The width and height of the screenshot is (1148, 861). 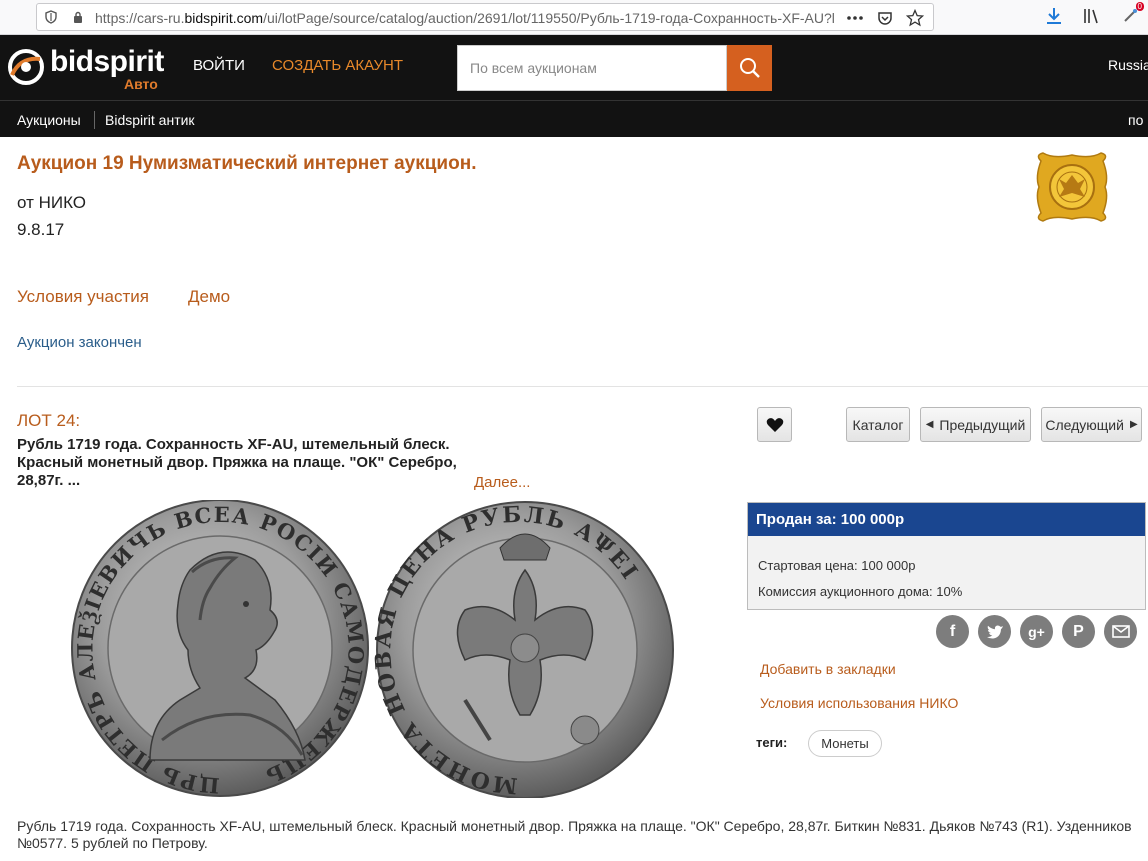 I want to click on pocket-icon, so click(x=885, y=18).